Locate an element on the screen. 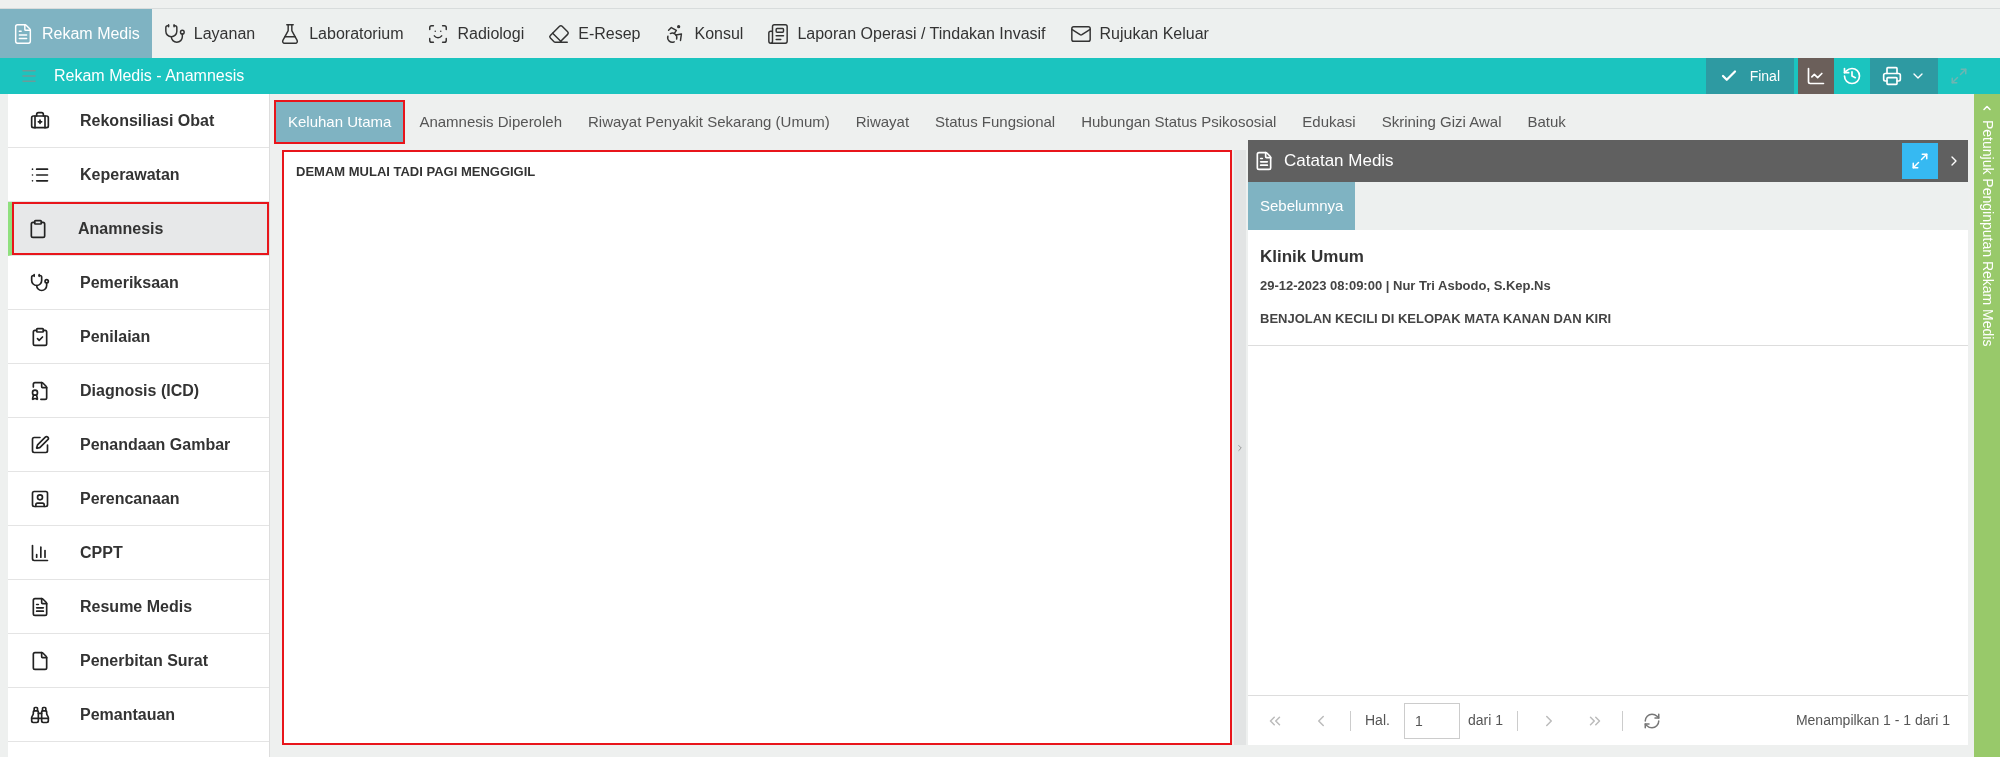 This screenshot has width=2000, height=757. page-label: Hal. is located at coordinates (1377, 720).